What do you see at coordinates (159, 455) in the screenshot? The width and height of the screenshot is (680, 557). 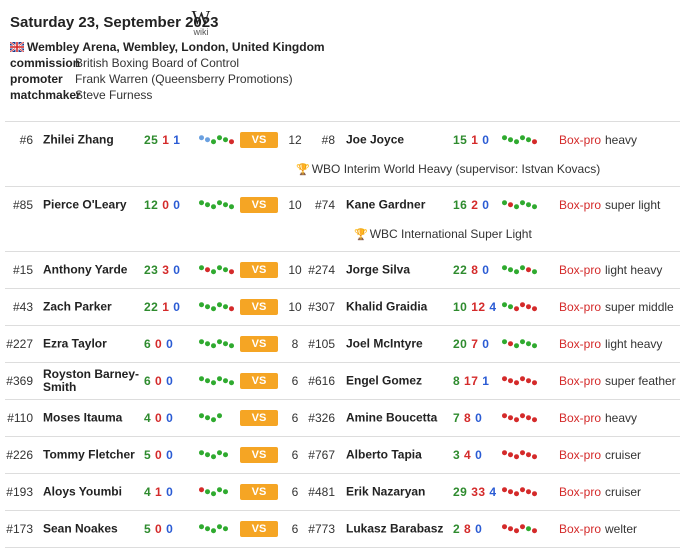 I see `boxer1-record: 5 0 0` at bounding box center [159, 455].